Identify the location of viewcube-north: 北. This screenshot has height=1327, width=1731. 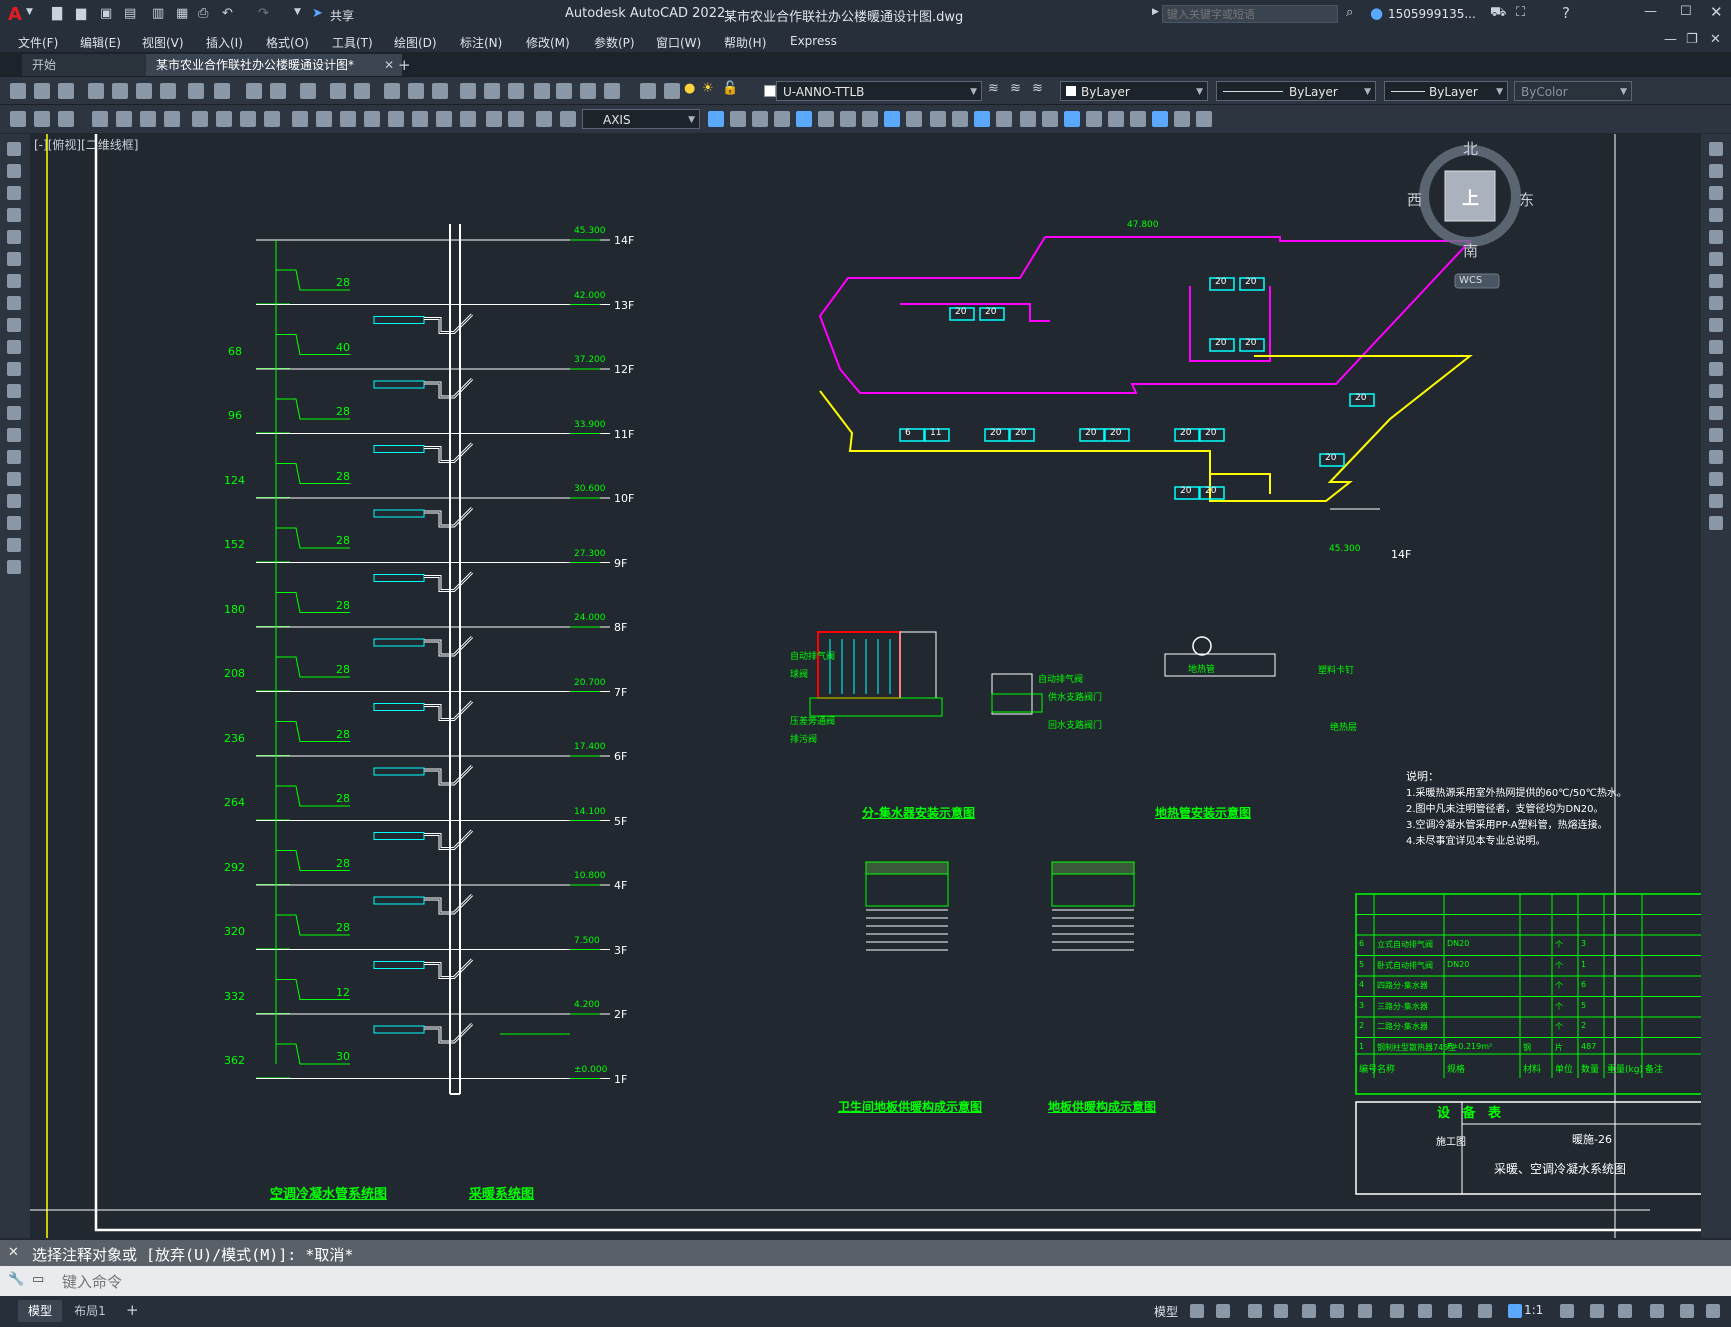
(1470, 148).